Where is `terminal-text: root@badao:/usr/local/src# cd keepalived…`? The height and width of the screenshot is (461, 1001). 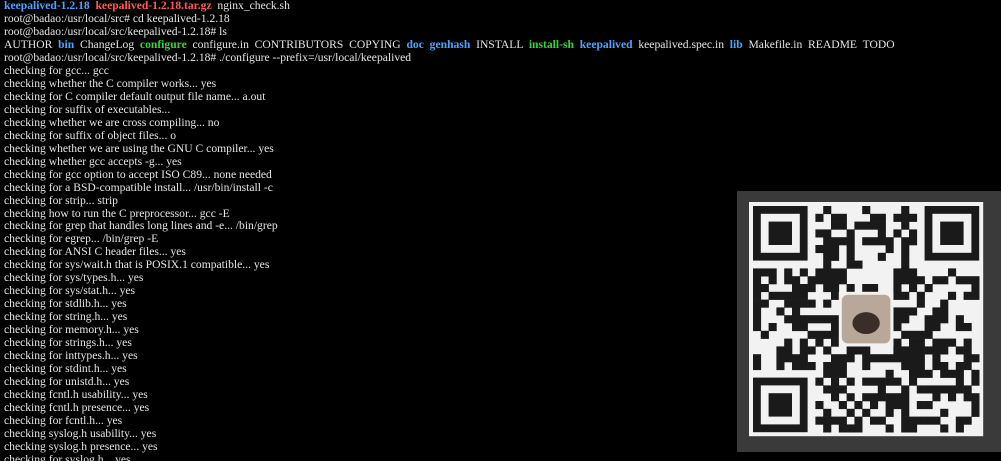 terminal-text: root@badao:/usr/local/src# cd keepalived… is located at coordinates (117, 18).